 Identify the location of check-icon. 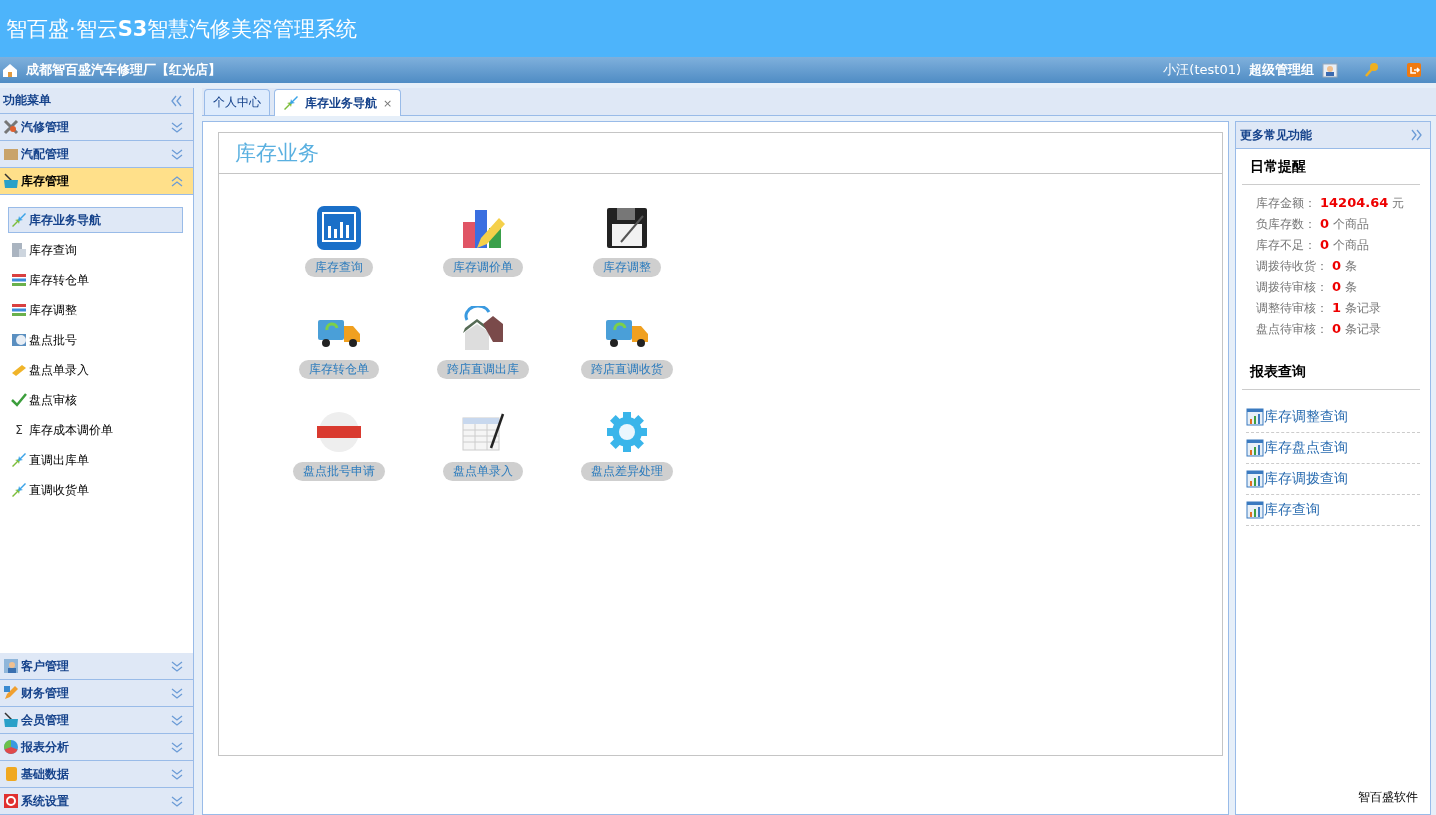
(19, 400).